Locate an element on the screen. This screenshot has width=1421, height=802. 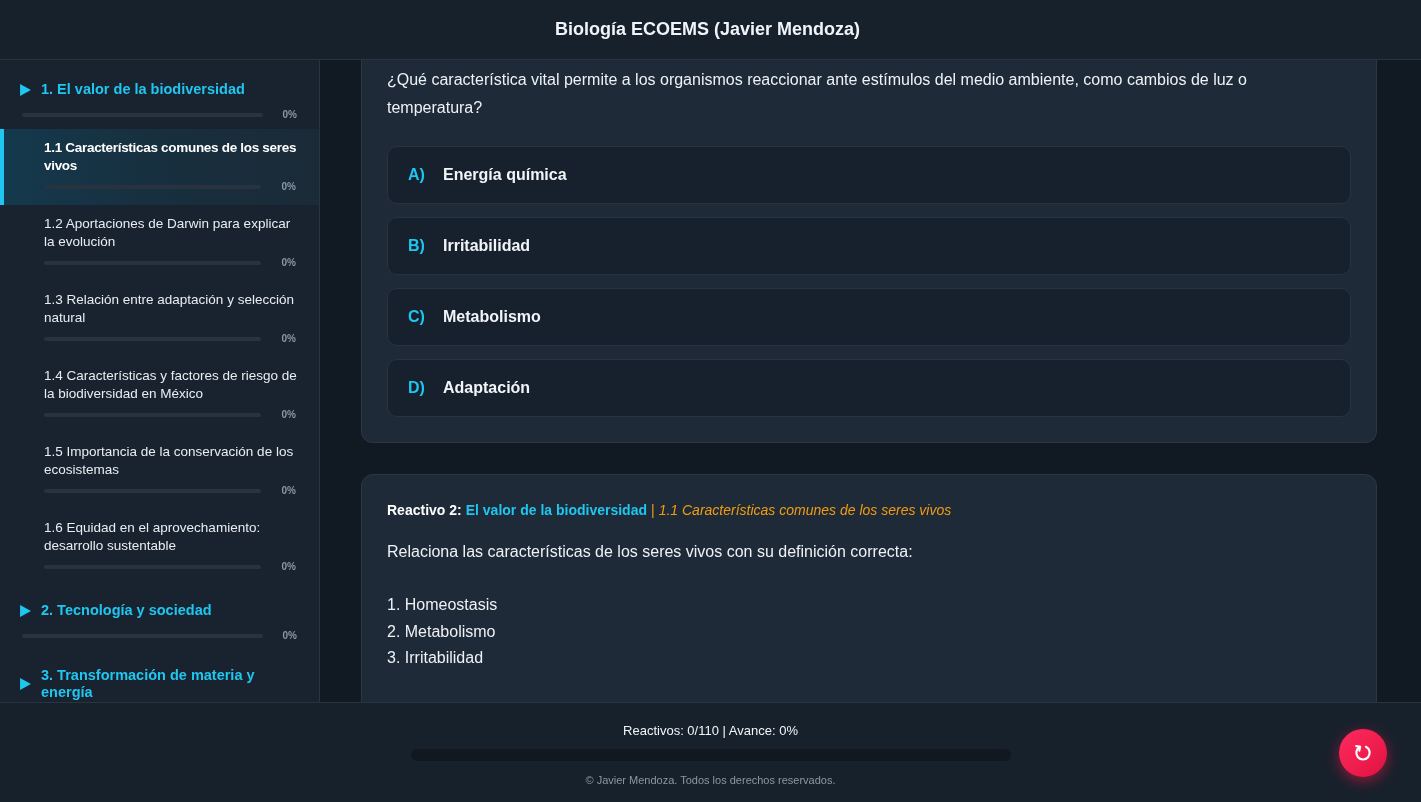
question-text: ¿Qué característica vital permite a los organismos reaccionar ante estímulos del medio ambiente, como cambios de luz o temperatura? is located at coordinates (817, 94).